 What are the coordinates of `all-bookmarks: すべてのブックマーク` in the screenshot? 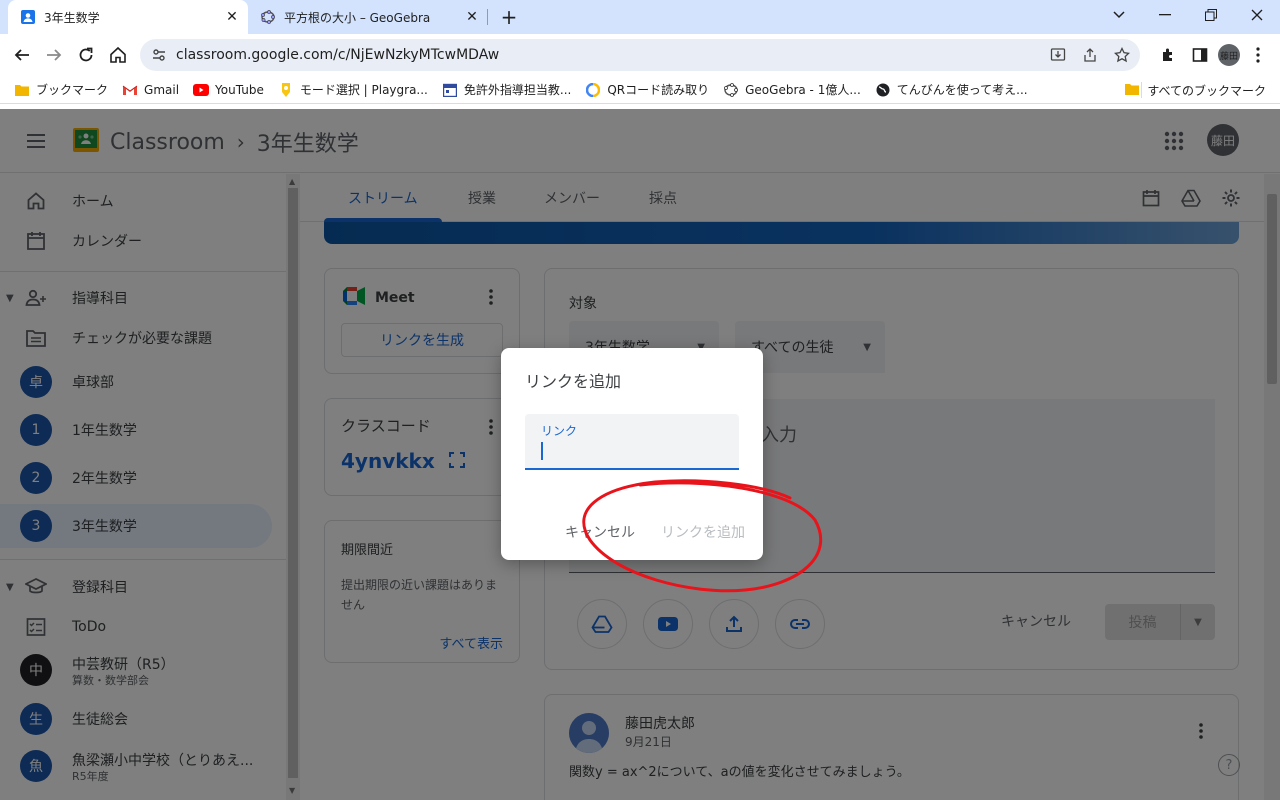 It's located at (1195, 90).